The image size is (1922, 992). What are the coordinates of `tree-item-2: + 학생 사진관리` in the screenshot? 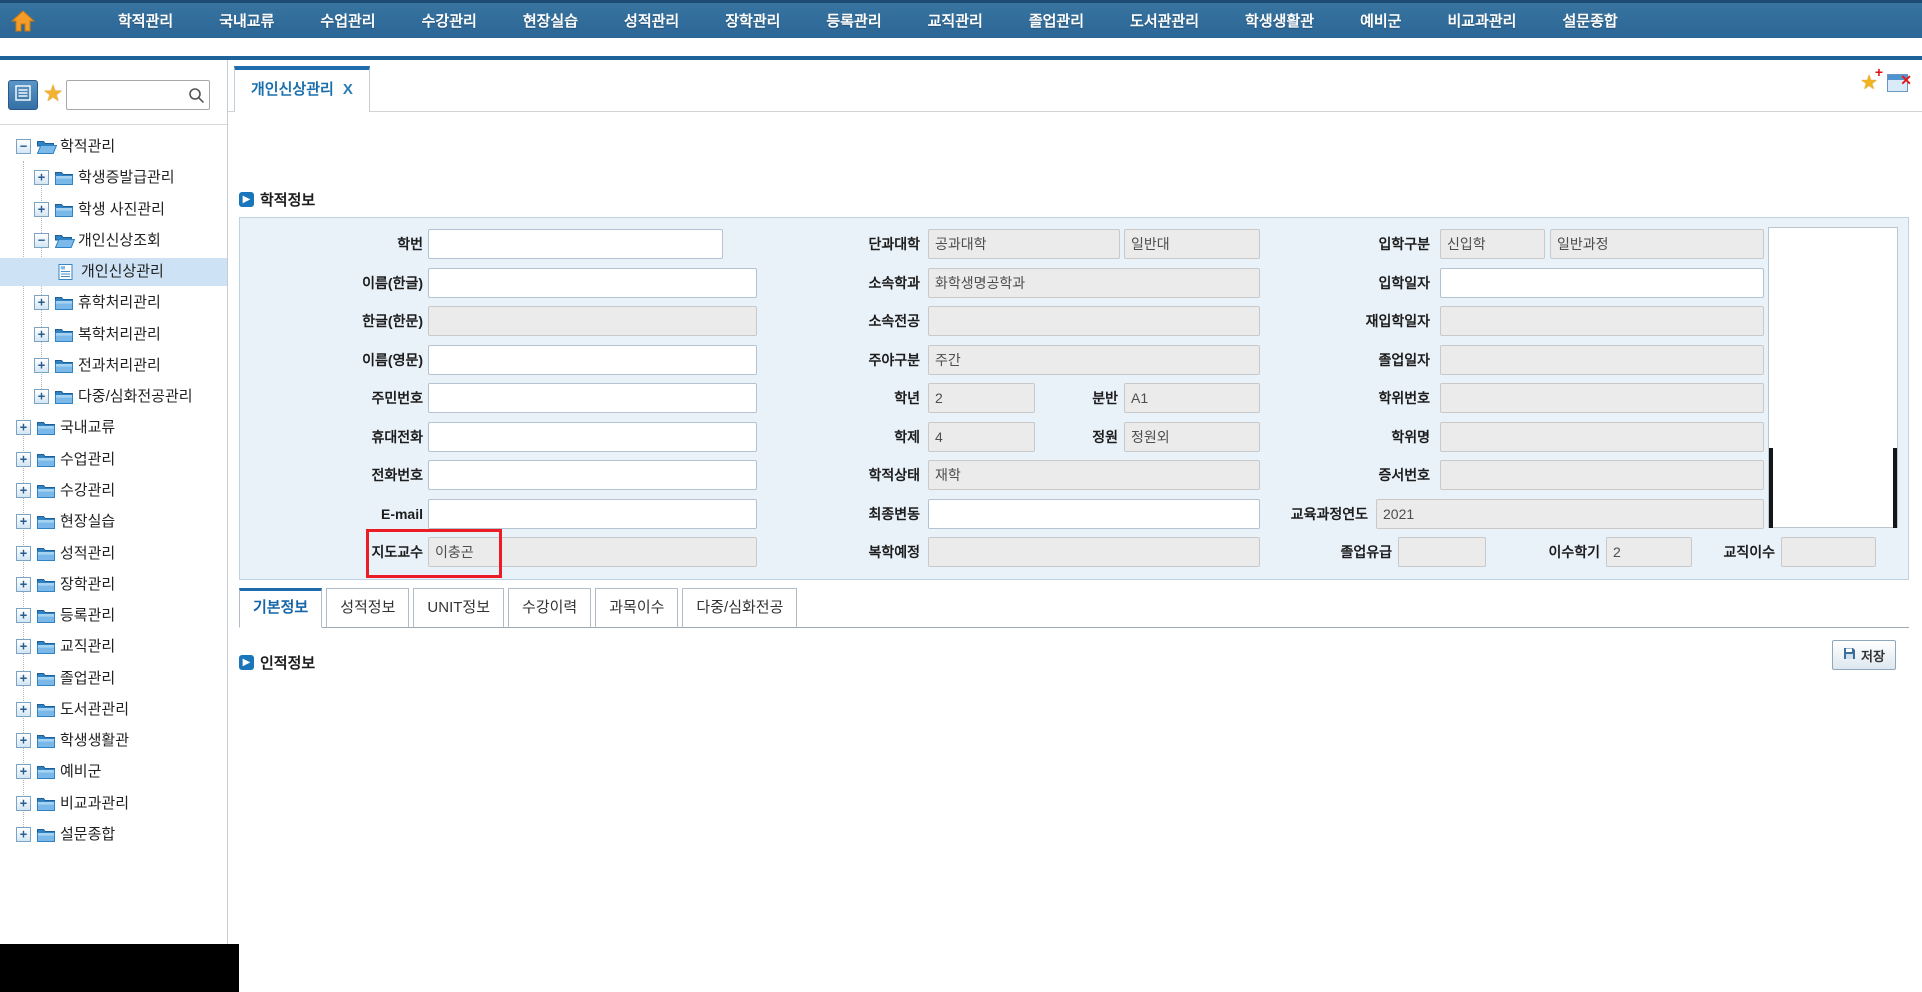 It's located at (113, 210).